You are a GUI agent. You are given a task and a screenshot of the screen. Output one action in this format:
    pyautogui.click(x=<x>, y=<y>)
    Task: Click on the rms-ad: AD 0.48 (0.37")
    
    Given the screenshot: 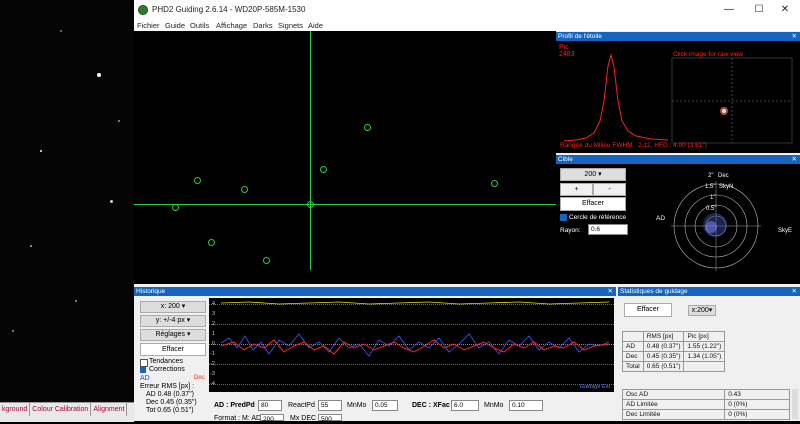 What is the action you would take?
    pyautogui.click(x=170, y=394)
    